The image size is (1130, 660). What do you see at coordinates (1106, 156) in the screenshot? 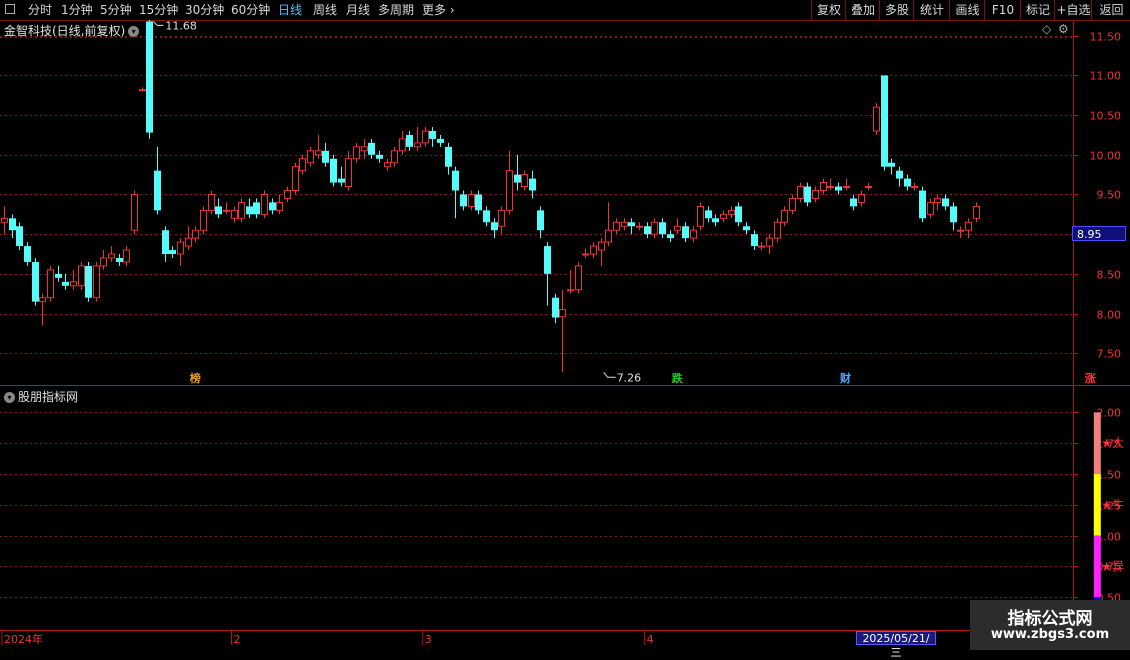
I see `price-tick-label: 10.00` at bounding box center [1106, 156].